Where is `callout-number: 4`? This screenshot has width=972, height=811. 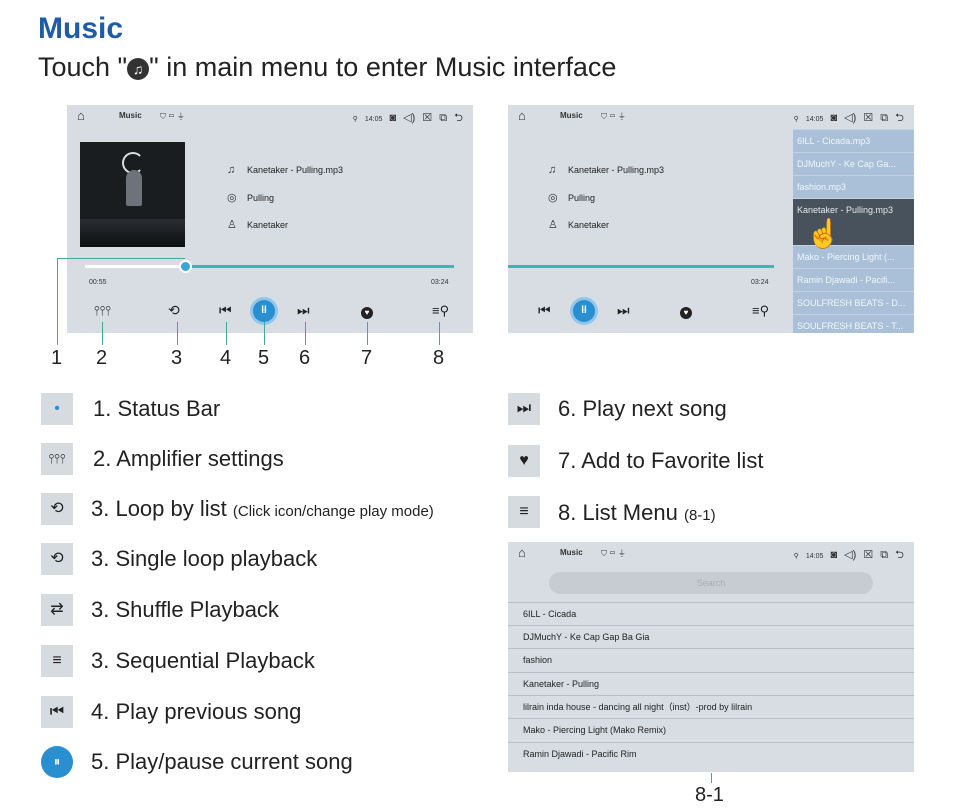 callout-number: 4 is located at coordinates (226, 358).